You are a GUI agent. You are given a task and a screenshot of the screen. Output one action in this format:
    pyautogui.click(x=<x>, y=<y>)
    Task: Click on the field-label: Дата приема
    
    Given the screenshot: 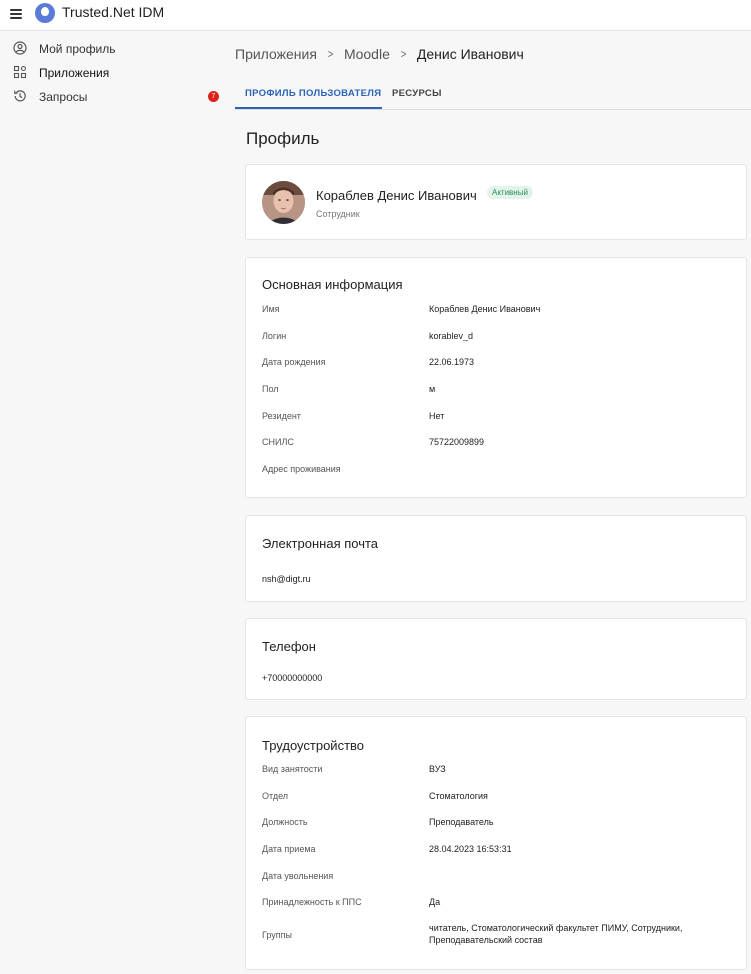 What is the action you would take?
    pyautogui.click(x=289, y=849)
    